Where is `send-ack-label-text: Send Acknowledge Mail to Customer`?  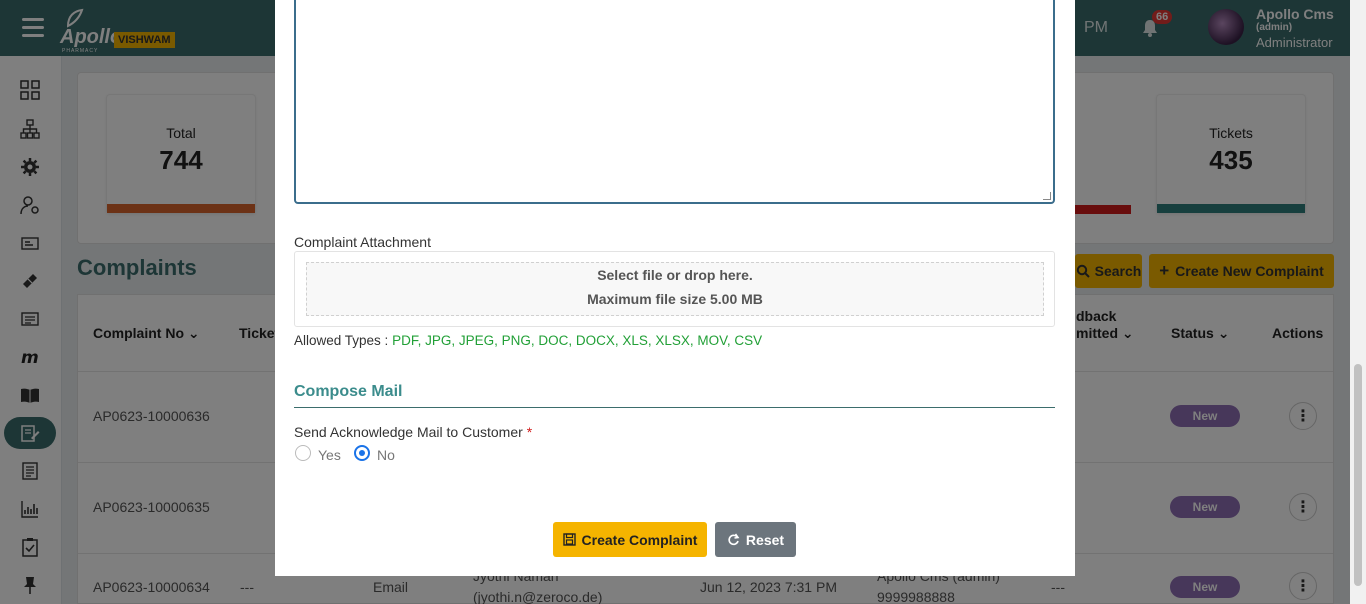
send-ack-label-text: Send Acknowledge Mail to Customer is located at coordinates (408, 432).